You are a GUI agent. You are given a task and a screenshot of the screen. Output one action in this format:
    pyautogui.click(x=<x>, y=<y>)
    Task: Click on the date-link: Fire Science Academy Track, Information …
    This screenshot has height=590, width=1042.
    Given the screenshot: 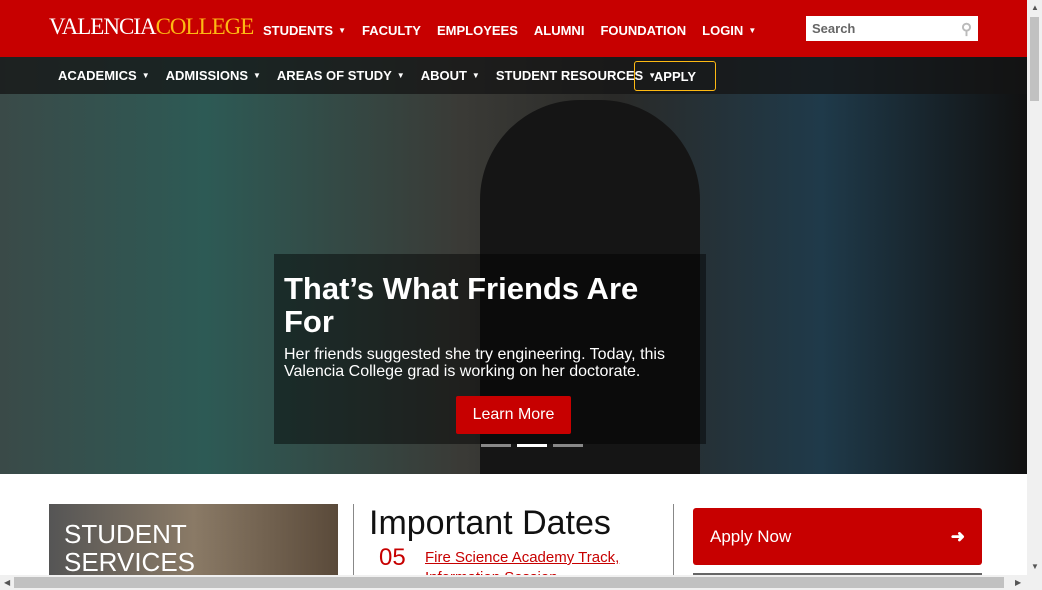 What is the action you would take?
    pyautogui.click(x=535, y=561)
    